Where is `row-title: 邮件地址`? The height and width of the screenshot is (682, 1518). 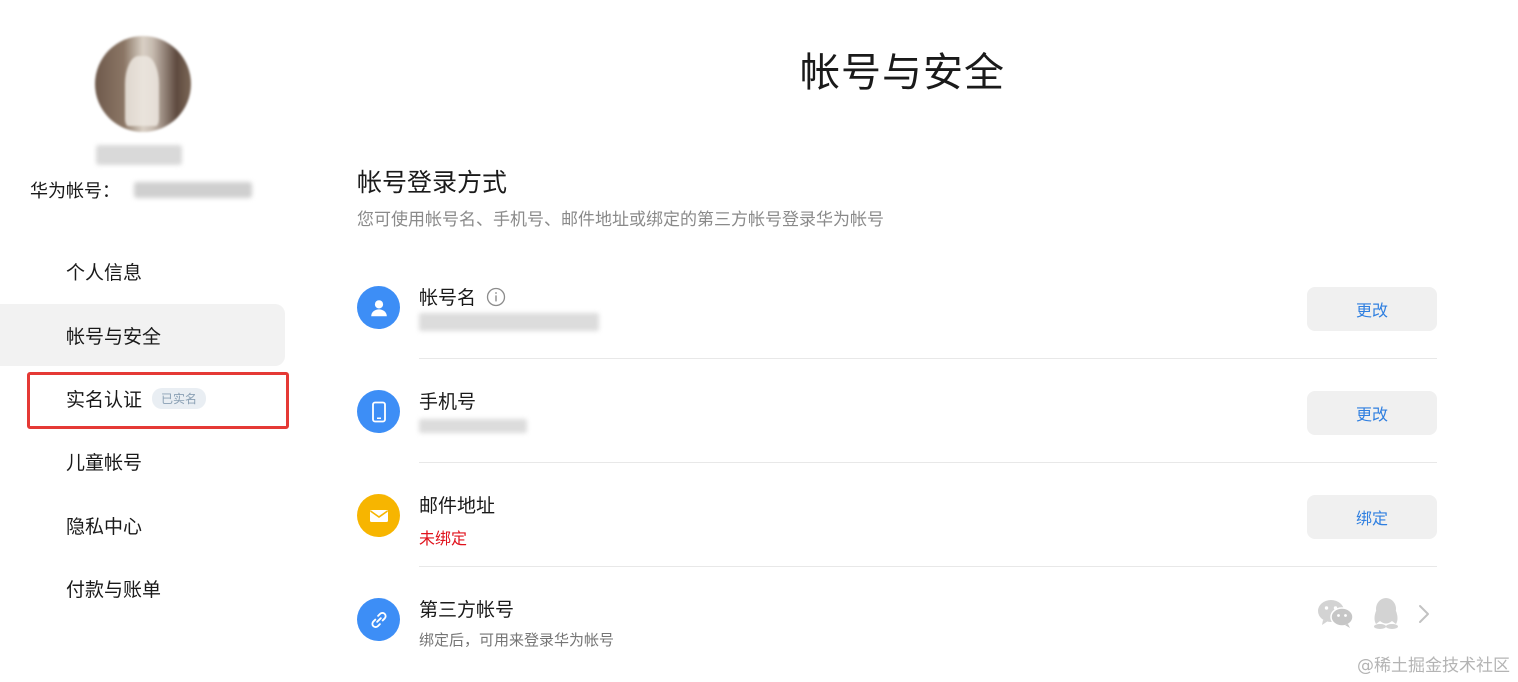 row-title: 邮件地址 is located at coordinates (457, 504).